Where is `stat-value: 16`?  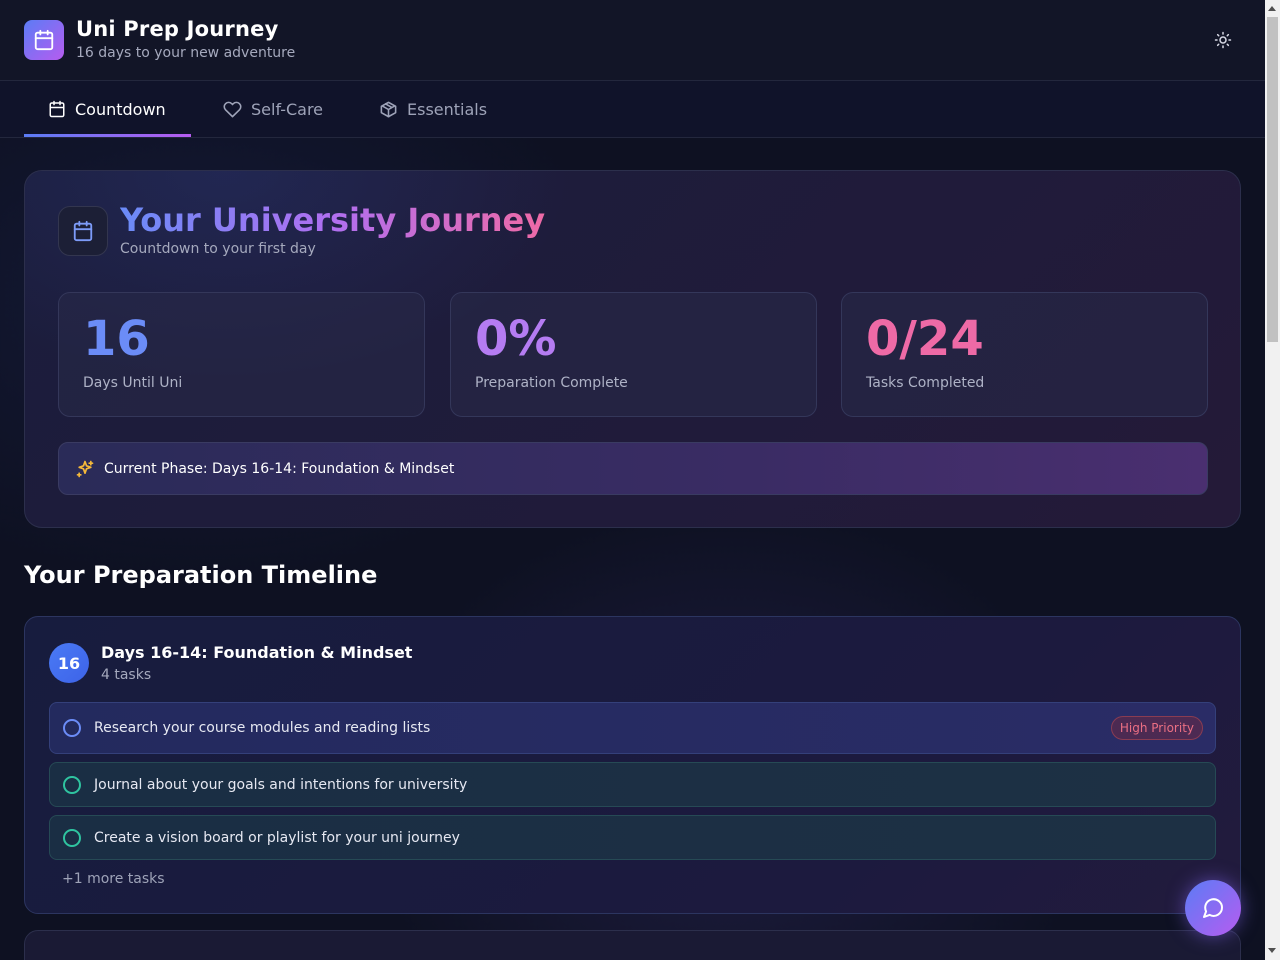
stat-value: 16 is located at coordinates (116, 339).